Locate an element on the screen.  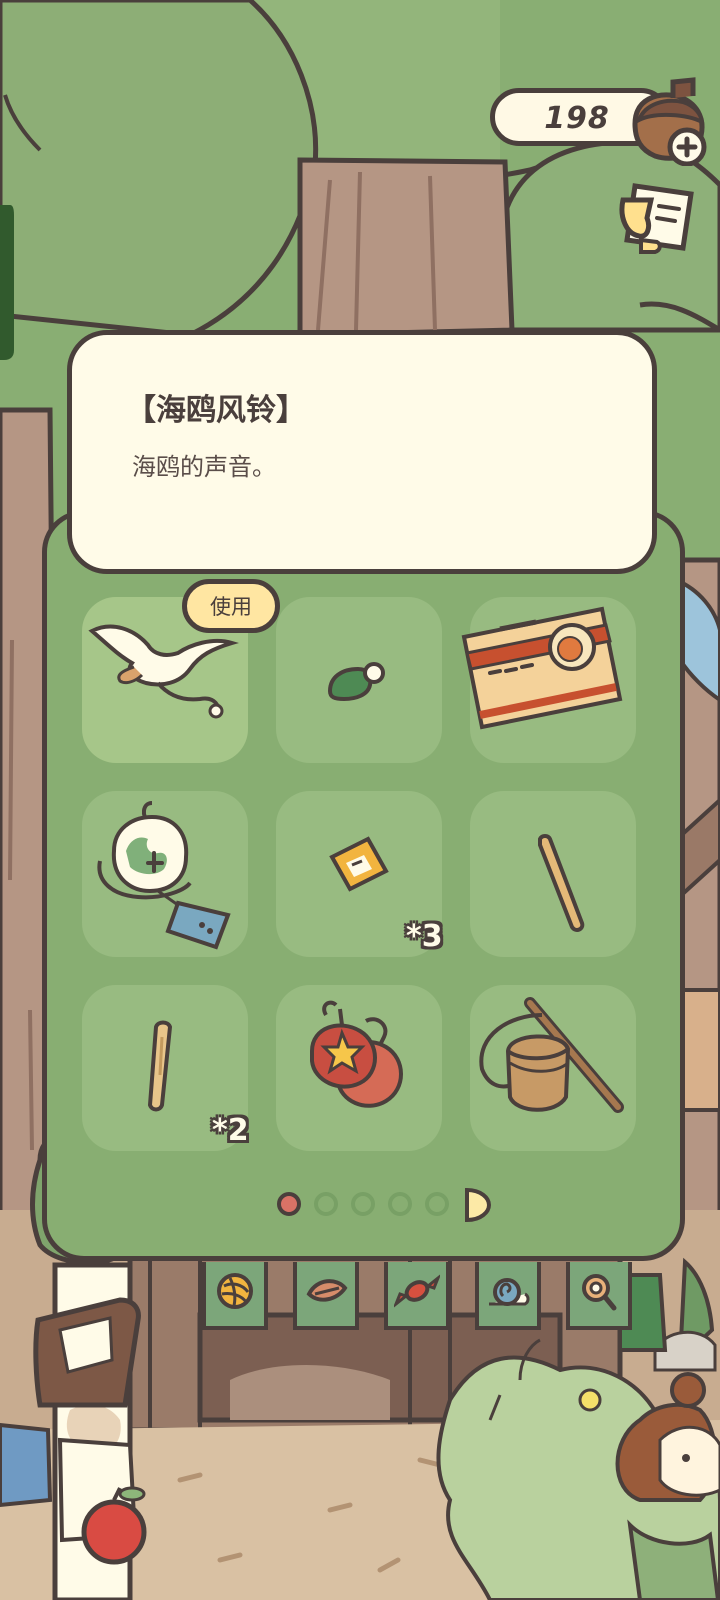
use-item-button: 使用 is located at coordinates (231, 606).